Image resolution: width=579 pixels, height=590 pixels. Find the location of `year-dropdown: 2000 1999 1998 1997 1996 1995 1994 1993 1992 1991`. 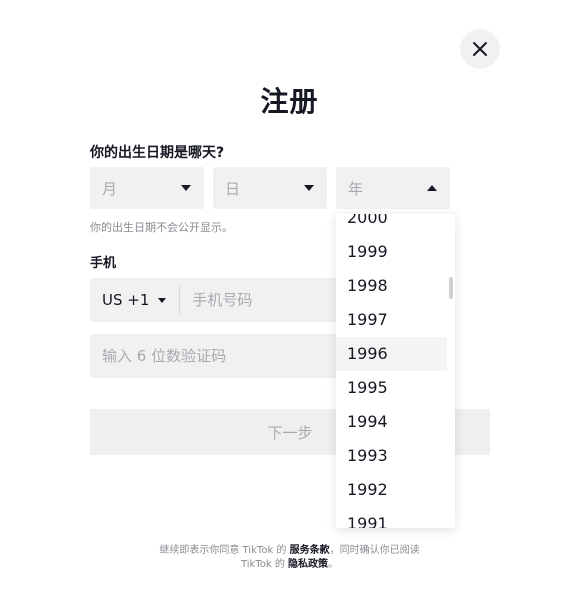

year-dropdown: 2000 1999 1998 1997 1996 1995 1994 1993 1992 1991 is located at coordinates (395, 371).